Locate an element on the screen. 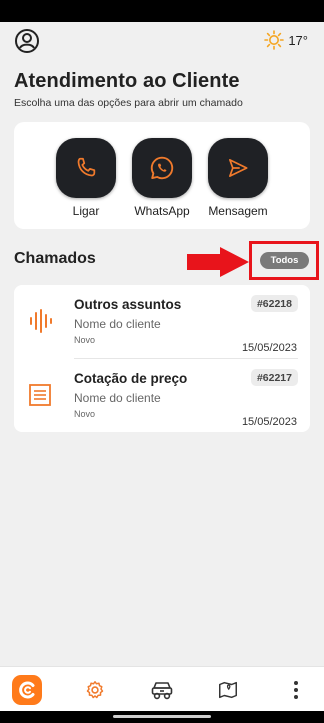  phone-icon is located at coordinates (86, 167).